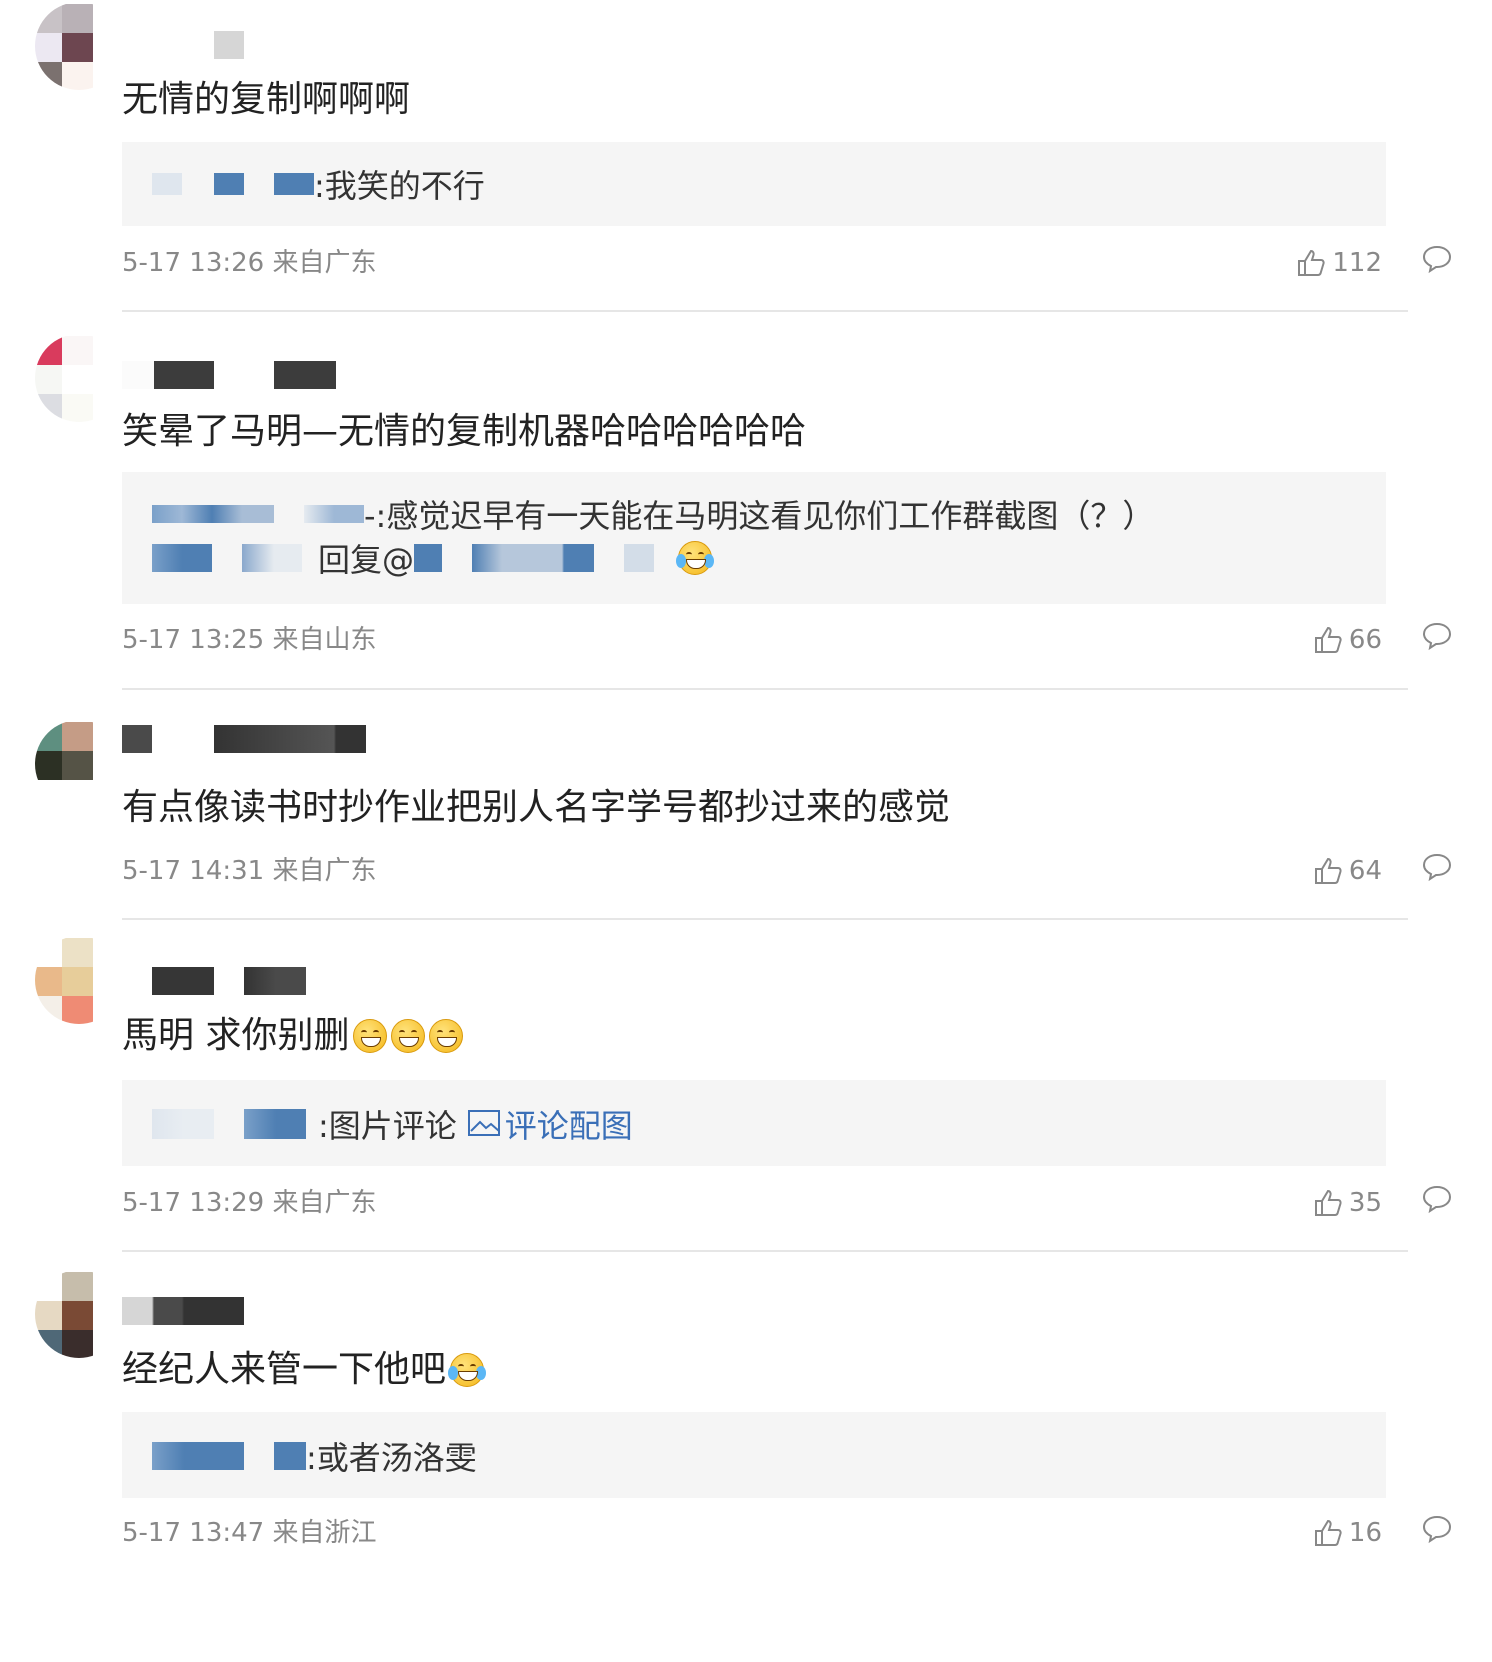 Image resolution: width=1492 pixels, height=1662 pixels. I want to click on comment-text: 经纪人来管一下他吧, so click(304, 1370).